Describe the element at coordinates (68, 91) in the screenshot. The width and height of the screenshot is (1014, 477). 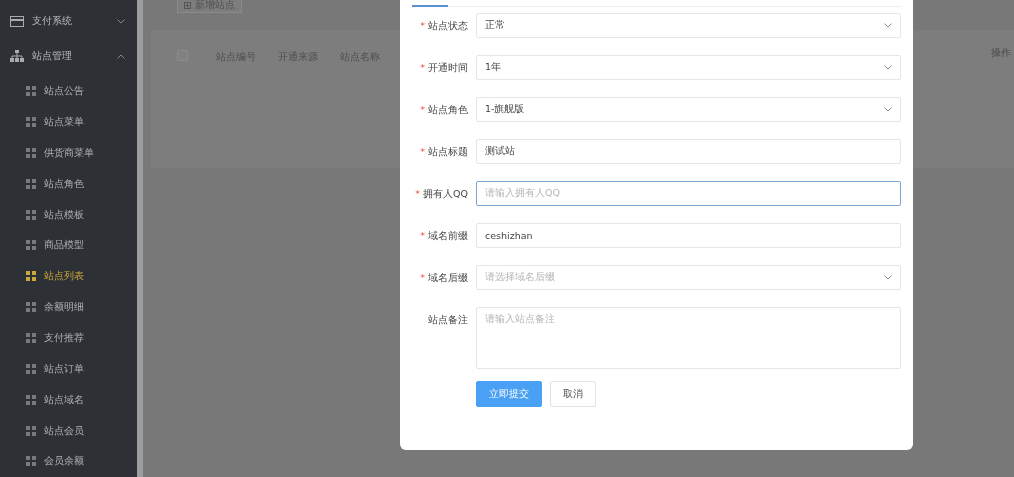
I see `menu-item: 站点公告` at that location.